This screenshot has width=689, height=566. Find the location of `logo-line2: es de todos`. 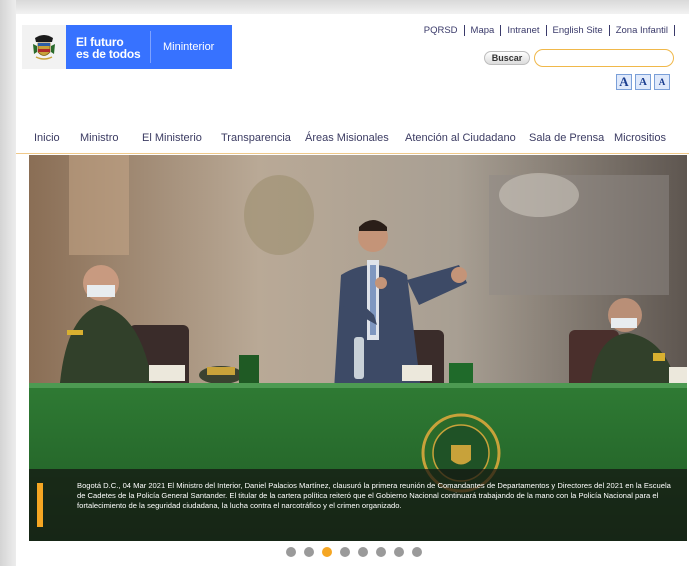

logo-line2: es de todos is located at coordinates (108, 54).